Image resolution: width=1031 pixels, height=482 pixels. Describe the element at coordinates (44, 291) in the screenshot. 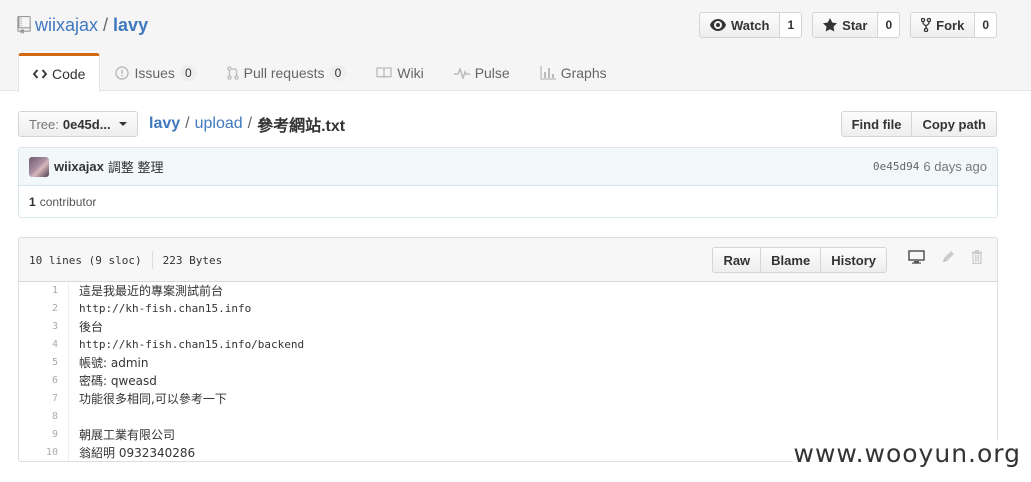

I see `line-number: 1` at that location.